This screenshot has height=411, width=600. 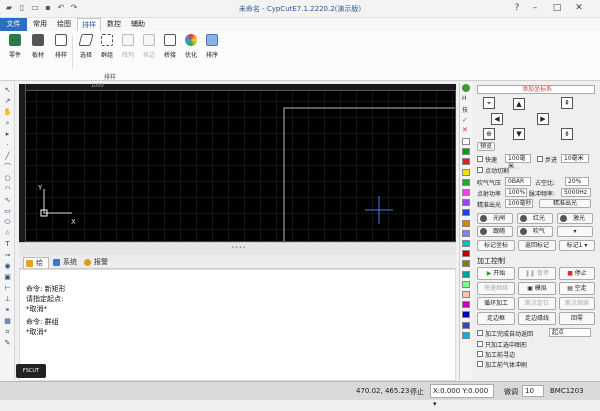 What do you see at coordinates (567, 134) in the screenshot?
I see `z-down-icon: ⇟` at bounding box center [567, 134].